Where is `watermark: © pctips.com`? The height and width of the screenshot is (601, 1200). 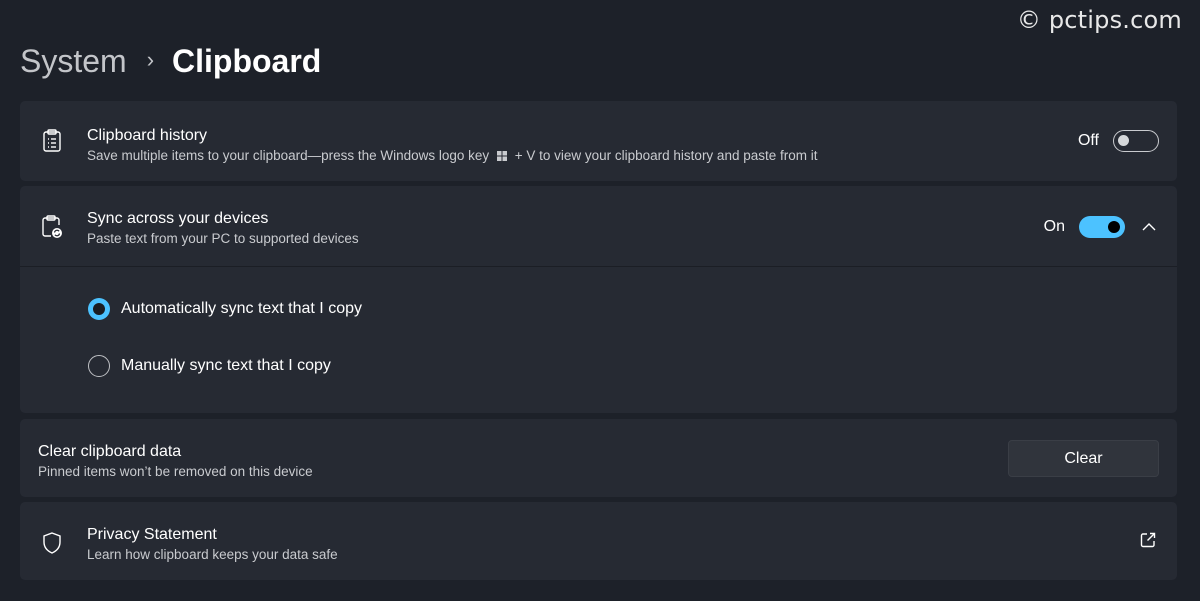
watermark: © pctips.com is located at coordinates (1099, 20).